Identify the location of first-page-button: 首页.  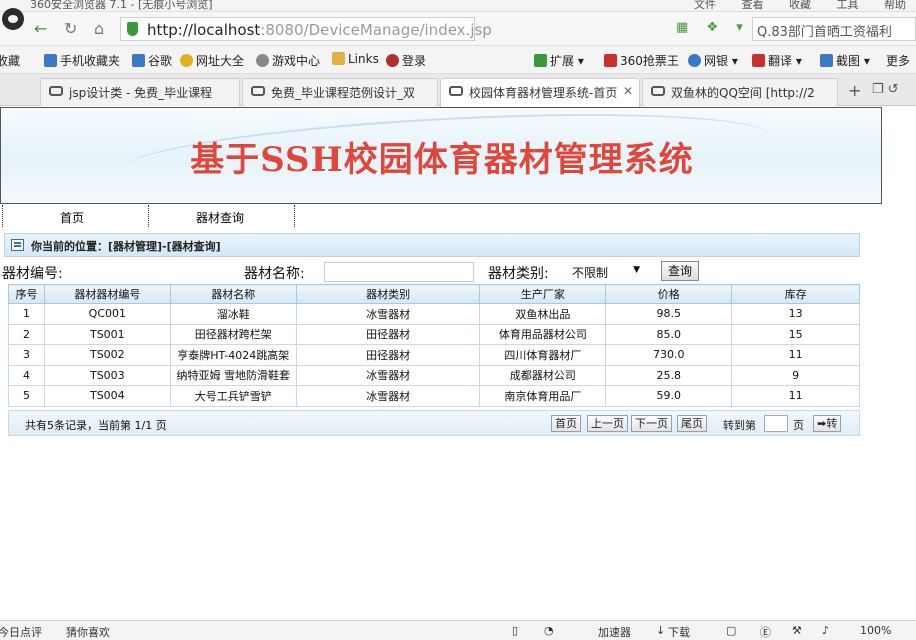
(566, 423).